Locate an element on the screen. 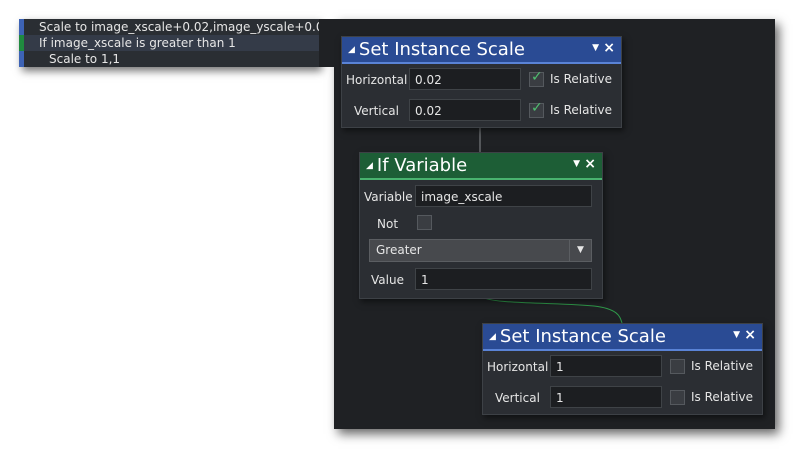 This screenshot has width=793, height=449. summary-row-if-variable: If image_xscale is greater than 1 is located at coordinates (169, 43).